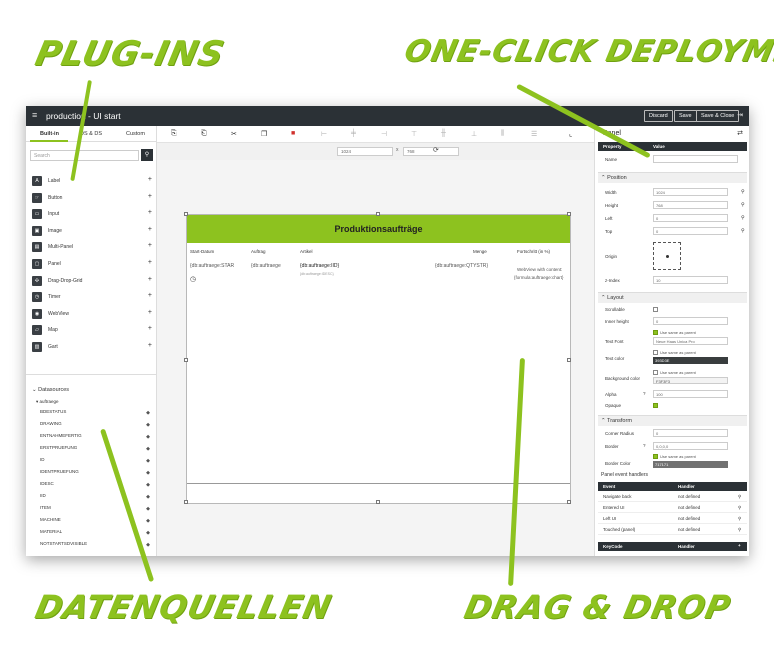 The width and height of the screenshot is (774, 664). Describe the element at coordinates (234, 134) in the screenshot. I see `cut-icon: ✂` at that location.